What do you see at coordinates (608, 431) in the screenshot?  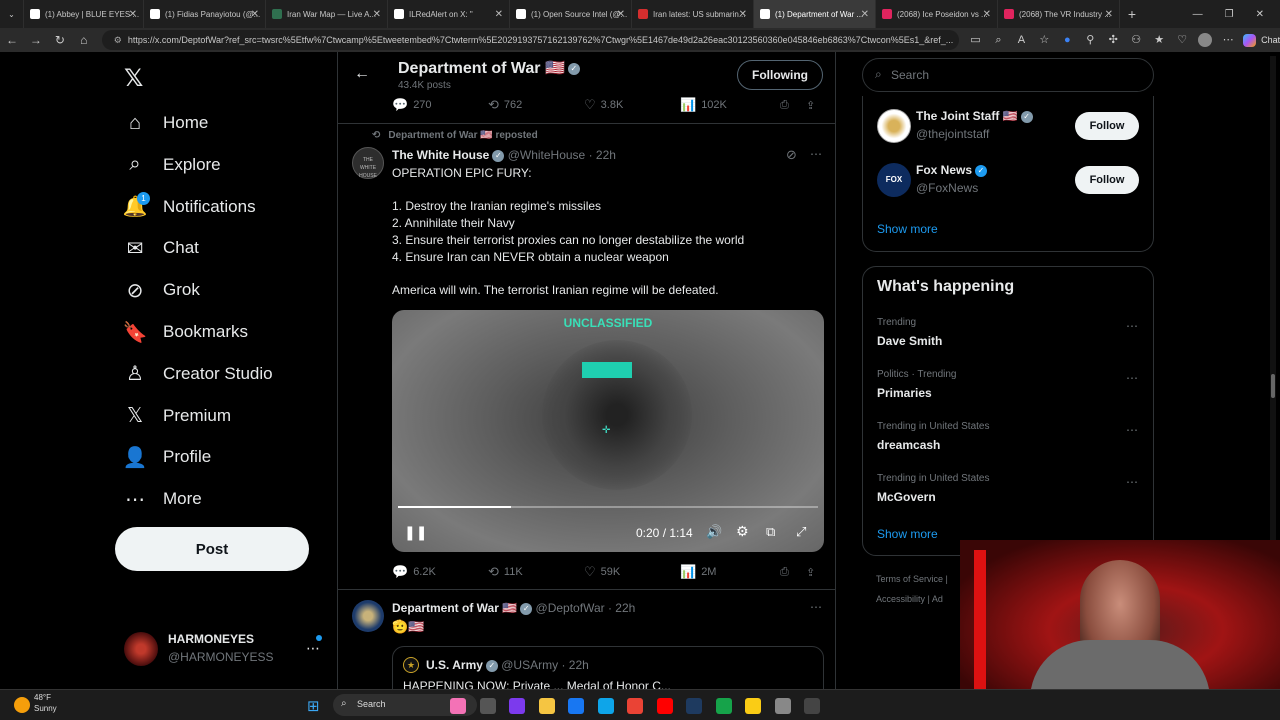 I see `video-player: UNCLASSIFIED ✛ ❚❚ 0:20 / 1:14 🔊 ⚙ ⧉ ⤢` at bounding box center [608, 431].